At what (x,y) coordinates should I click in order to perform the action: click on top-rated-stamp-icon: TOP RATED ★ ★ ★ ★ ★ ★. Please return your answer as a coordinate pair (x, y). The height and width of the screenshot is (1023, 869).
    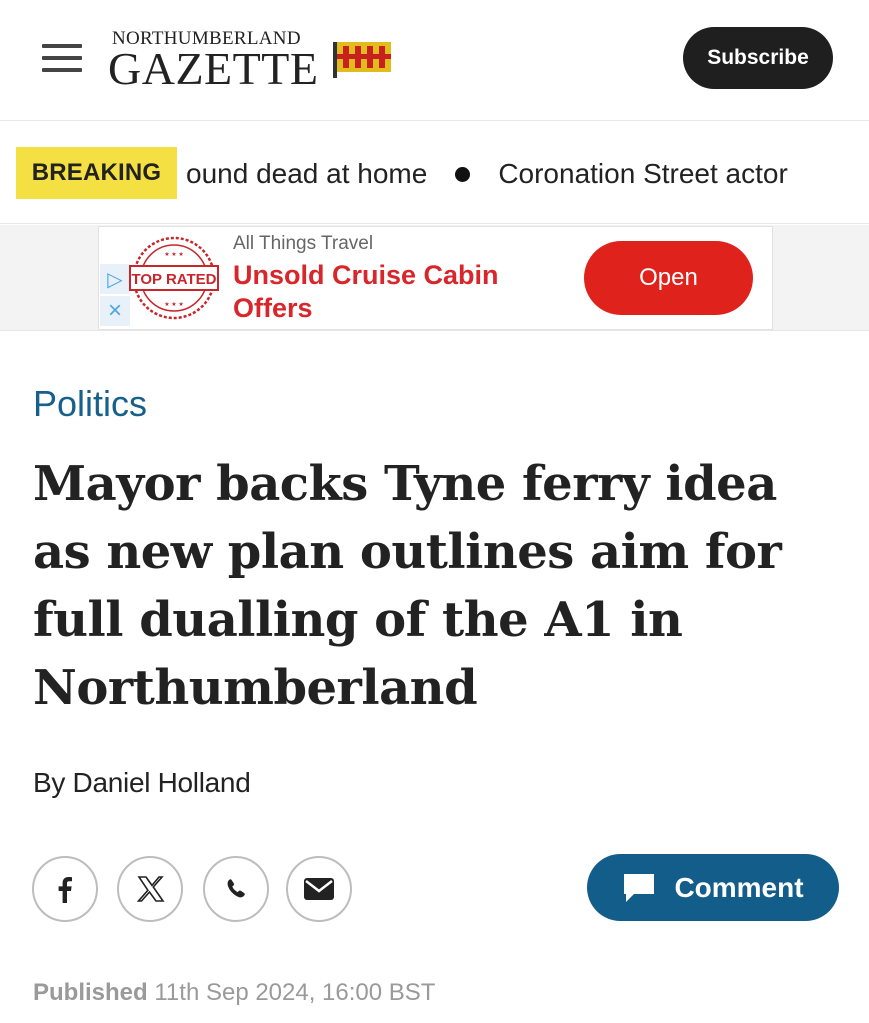
    Looking at the image, I should click on (174, 278).